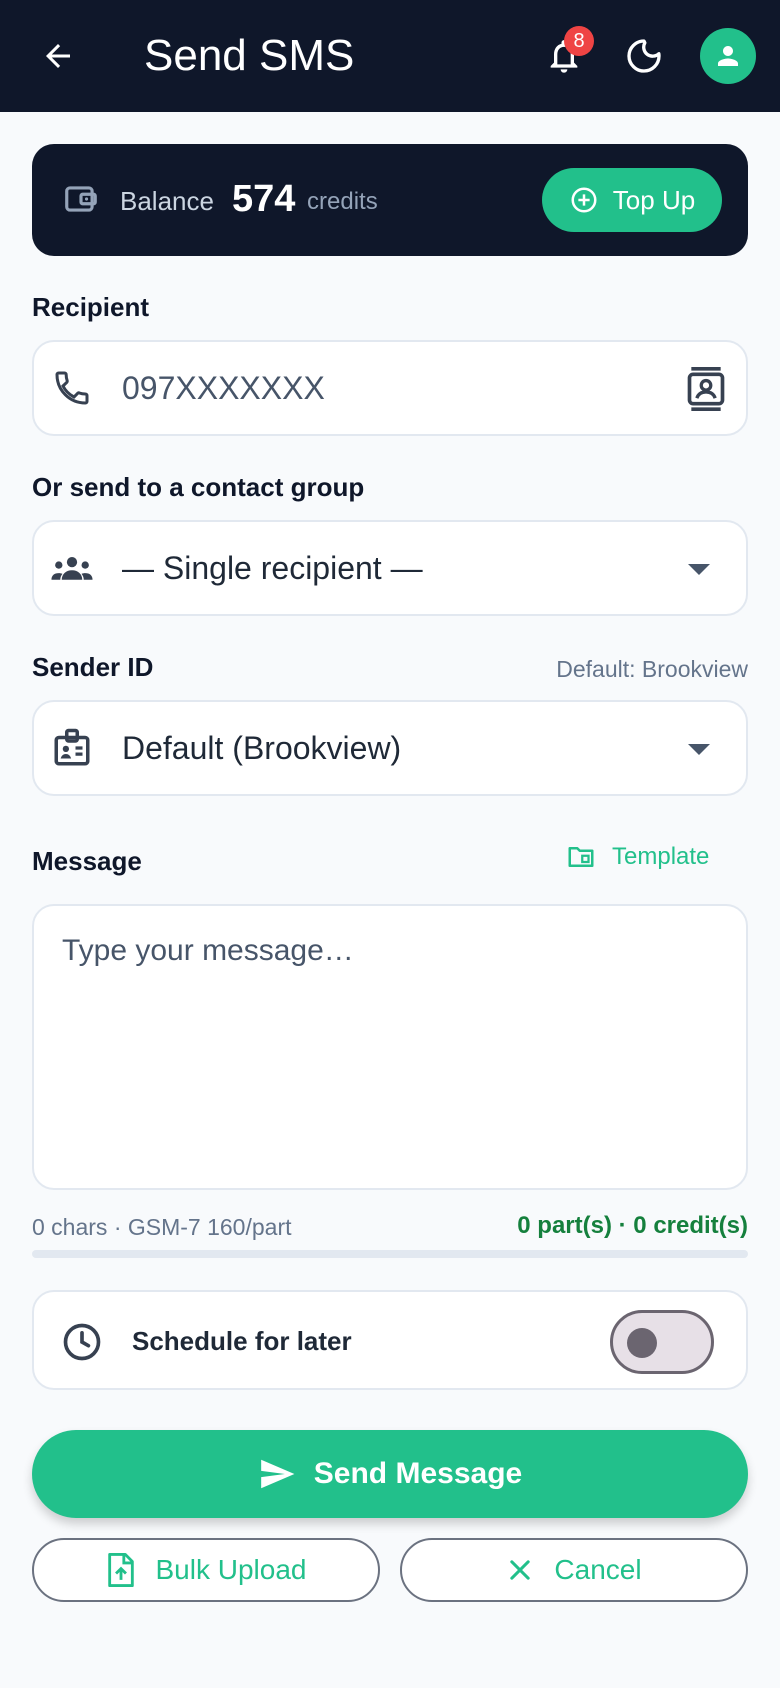  What do you see at coordinates (632, 1225) in the screenshot?
I see `credit-cost: 0 part(s) · 0 credit(s)` at bounding box center [632, 1225].